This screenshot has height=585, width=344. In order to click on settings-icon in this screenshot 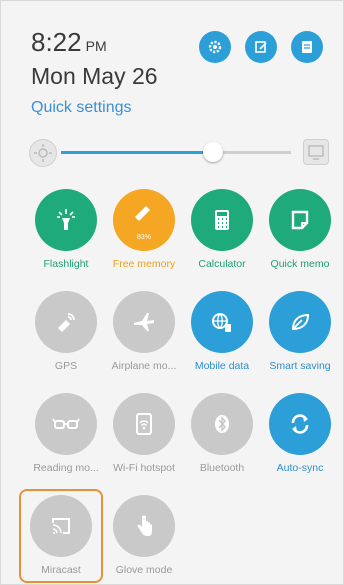, I will do `click(215, 47)`.